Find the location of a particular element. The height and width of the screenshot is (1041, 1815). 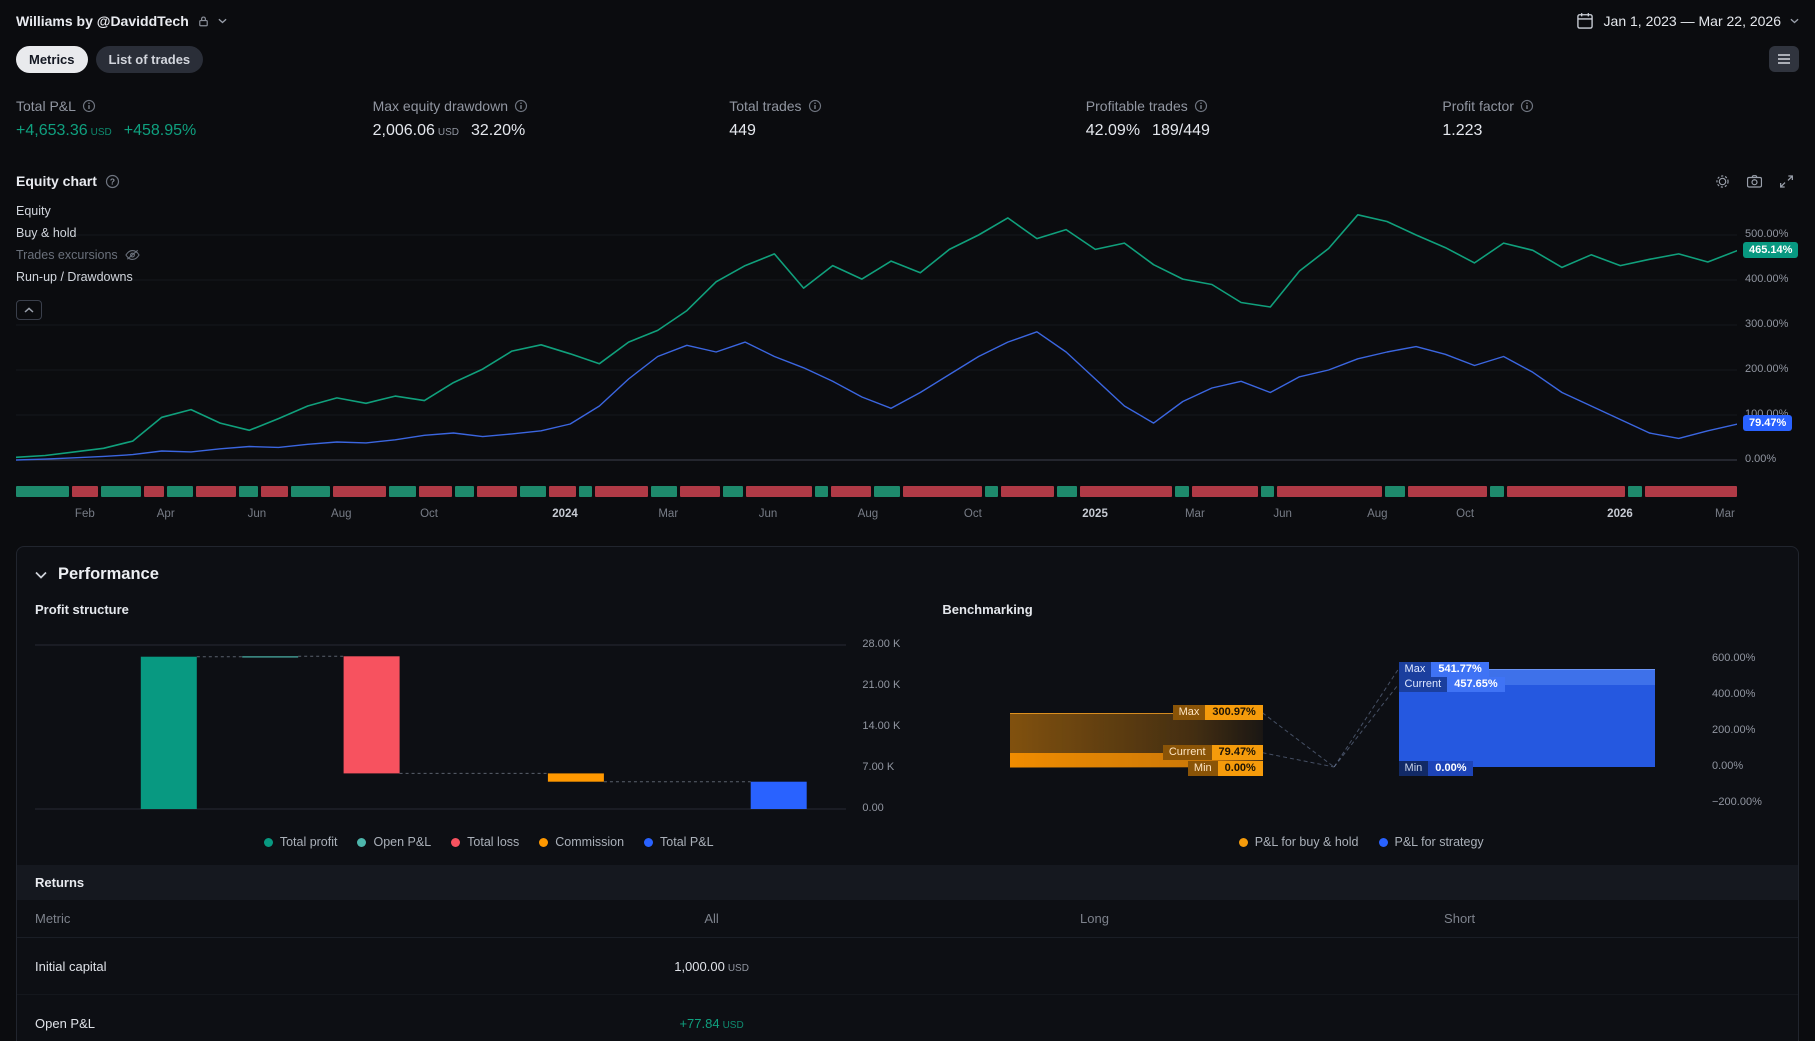

legend-entry-open-p-l: Open P&L is located at coordinates (394, 842).